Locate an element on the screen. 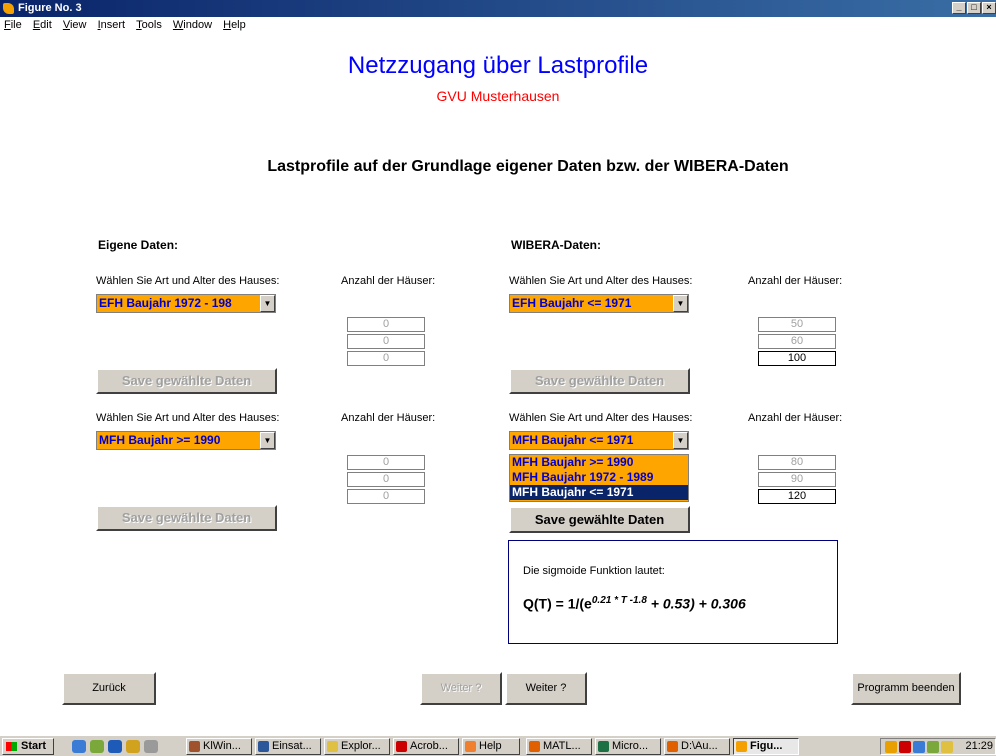 This screenshot has width=996, height=756. acrobat-icon is located at coordinates (401, 746).